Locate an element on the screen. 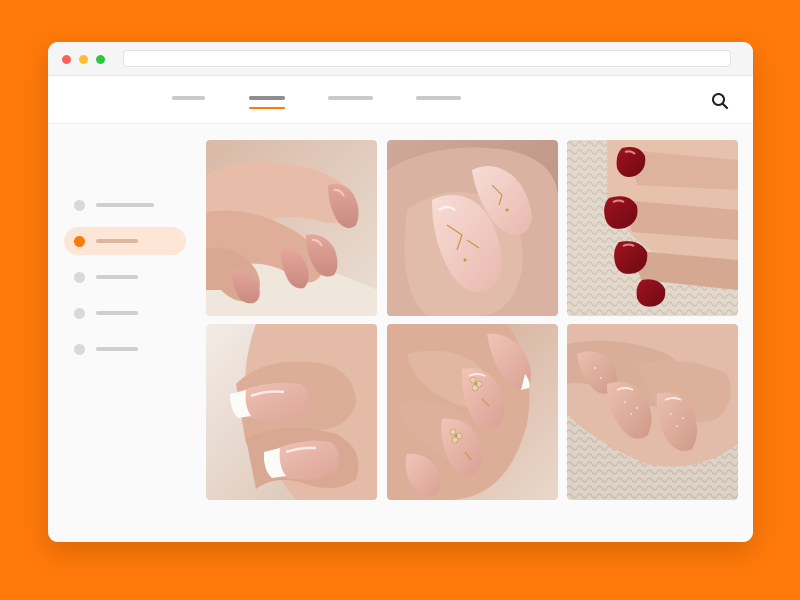  gallery-image-shimmer-nails is located at coordinates (652, 412).